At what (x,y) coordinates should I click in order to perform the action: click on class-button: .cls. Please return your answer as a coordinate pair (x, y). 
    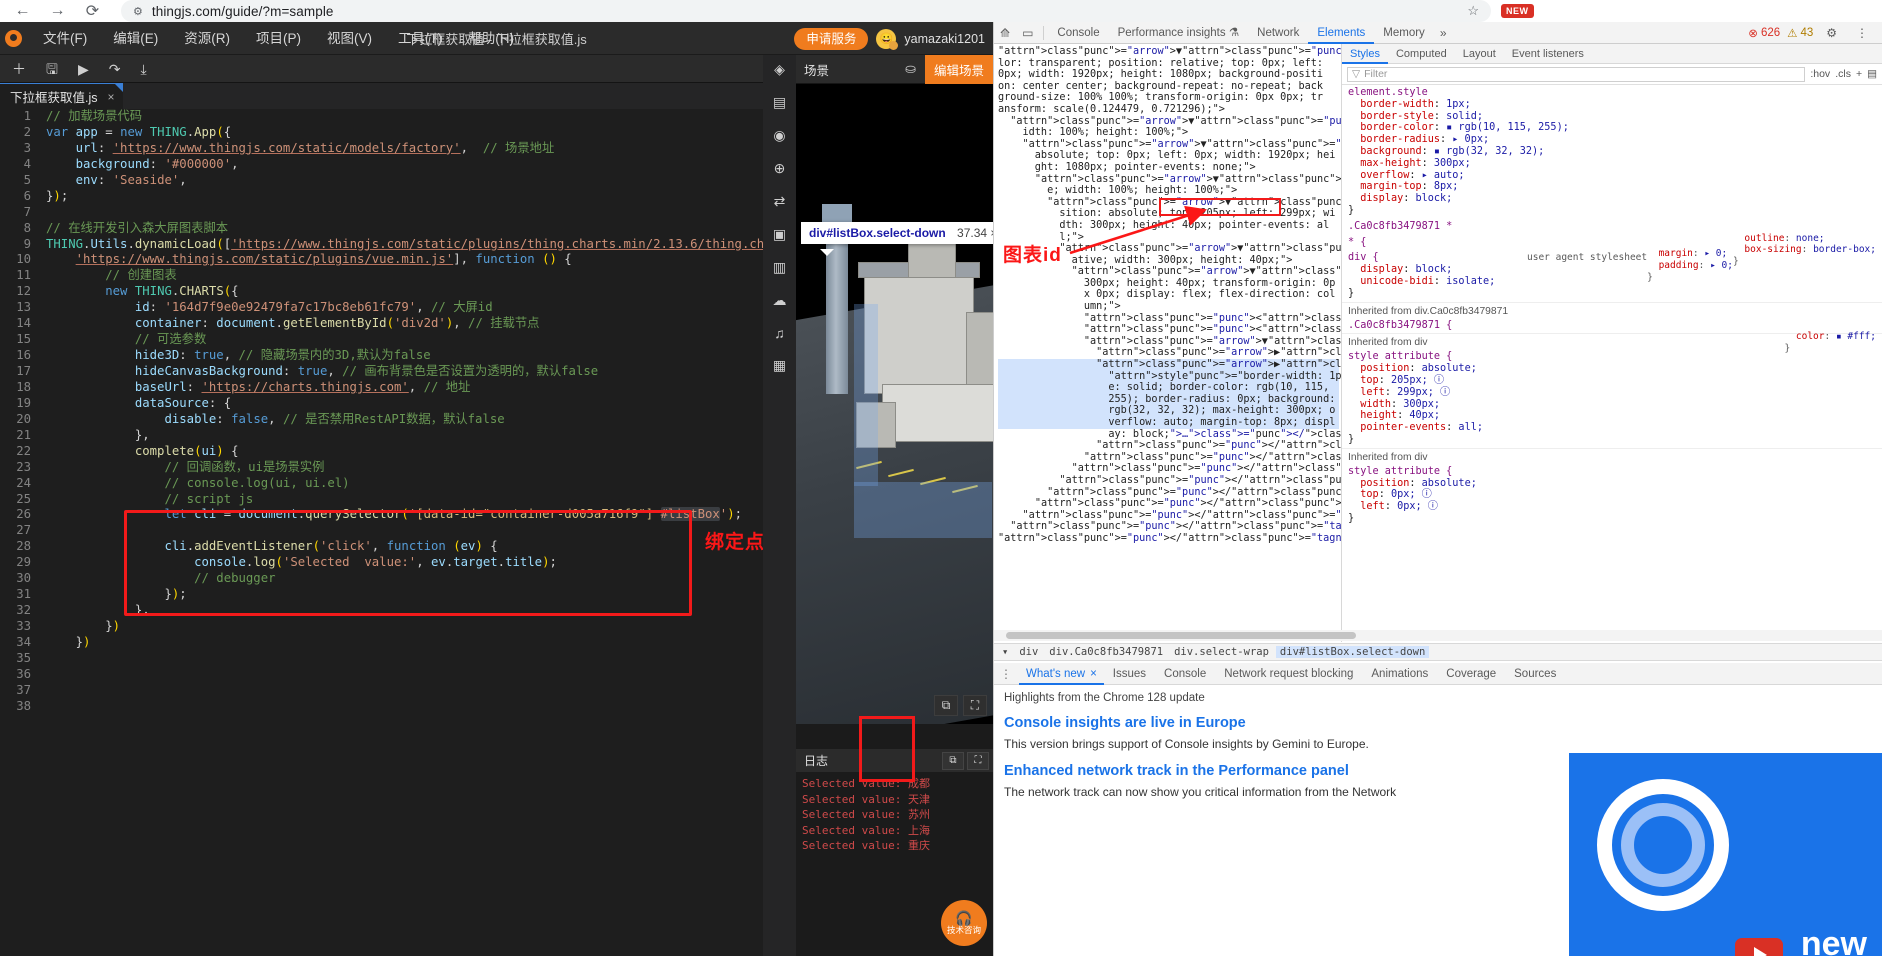
    Looking at the image, I should click on (1843, 74).